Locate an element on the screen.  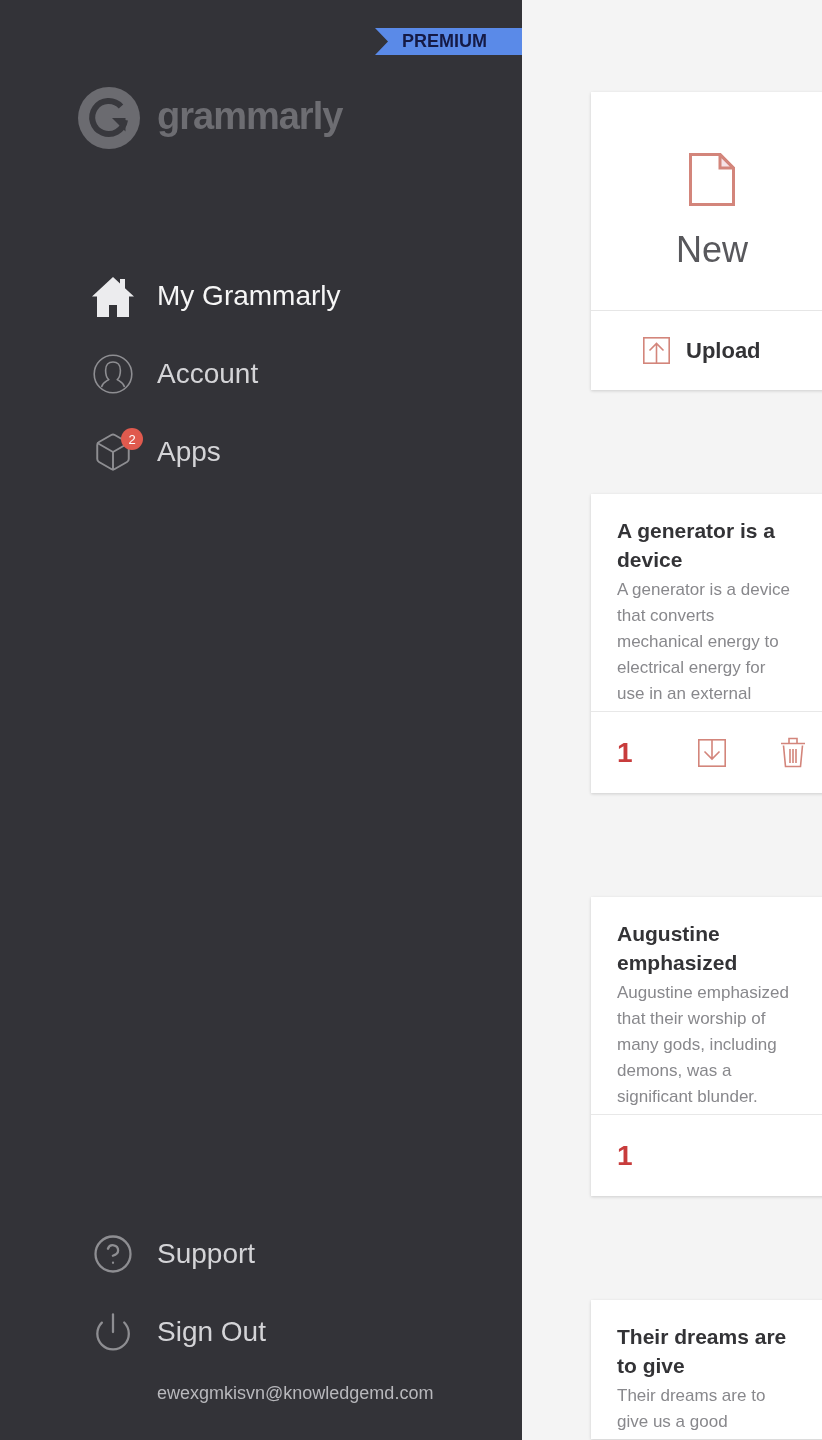
document-card: A generator is a device A generator is a device that converts mechanical energy to electrical energy for use in an external 1 is located at coordinates (706, 643).